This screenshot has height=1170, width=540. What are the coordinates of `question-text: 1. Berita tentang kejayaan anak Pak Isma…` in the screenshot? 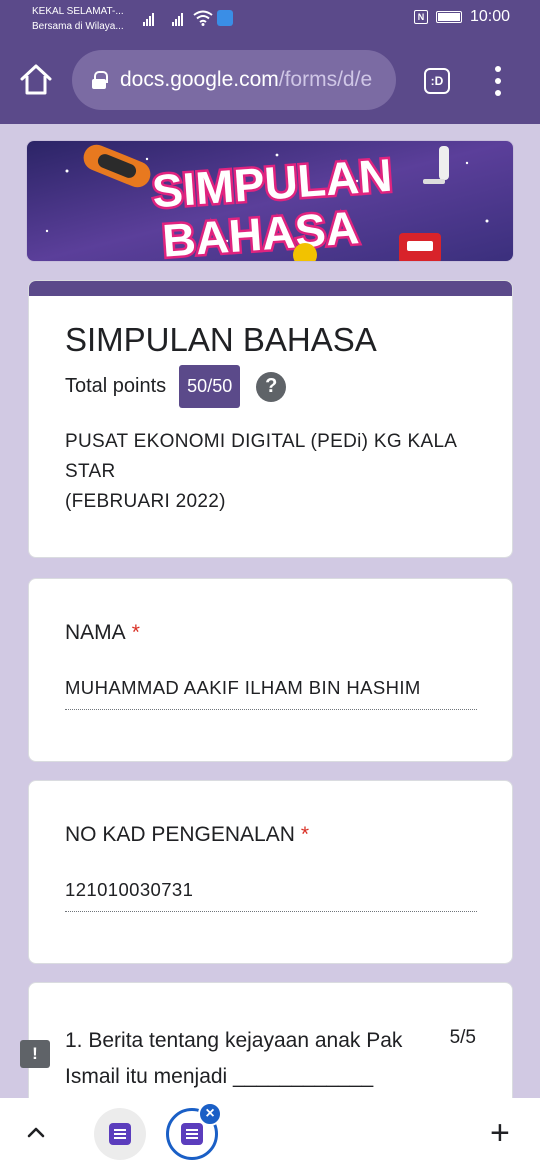 It's located at (234, 1058).